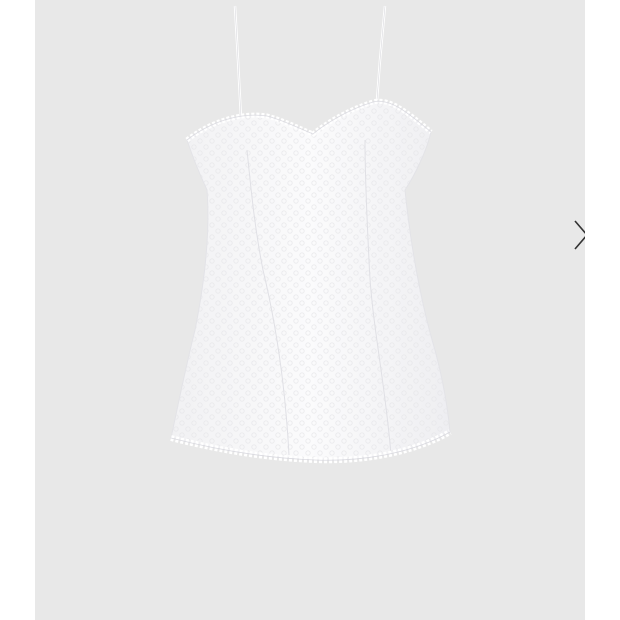  I want to click on next-image-button, so click(576, 235).